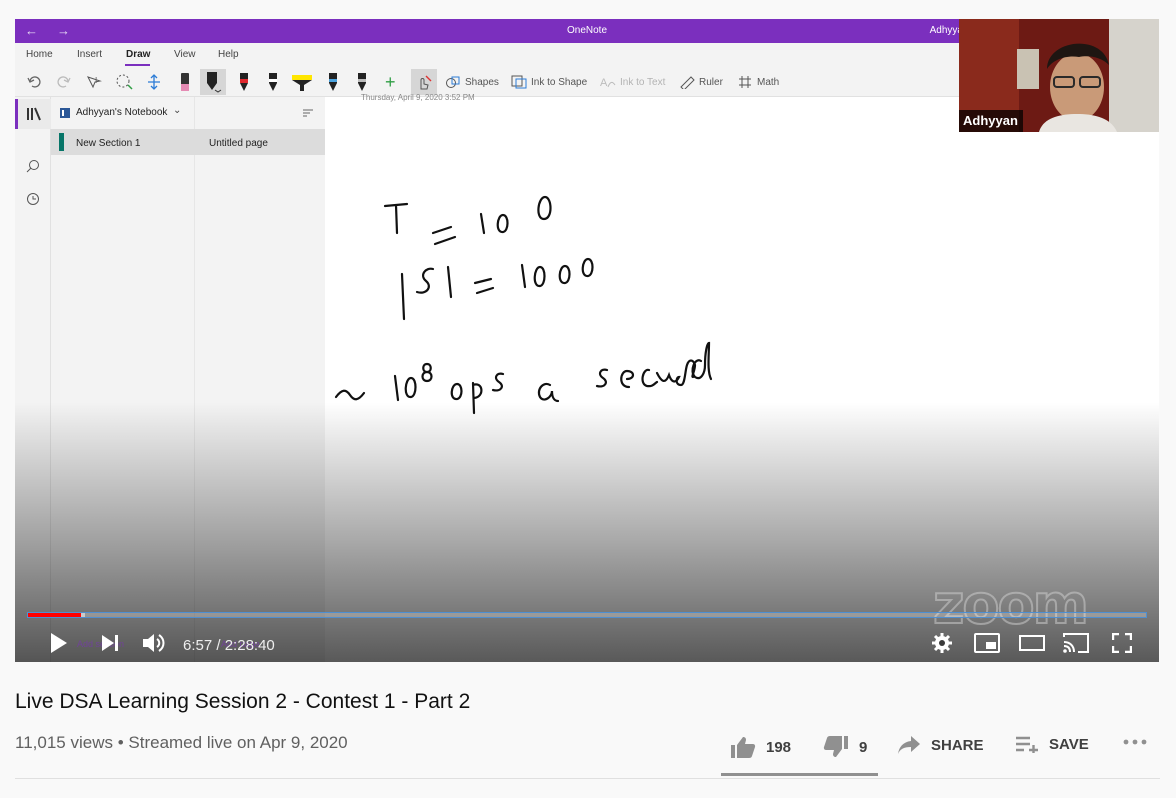  I want to click on fullscreen-button, so click(1122, 643).